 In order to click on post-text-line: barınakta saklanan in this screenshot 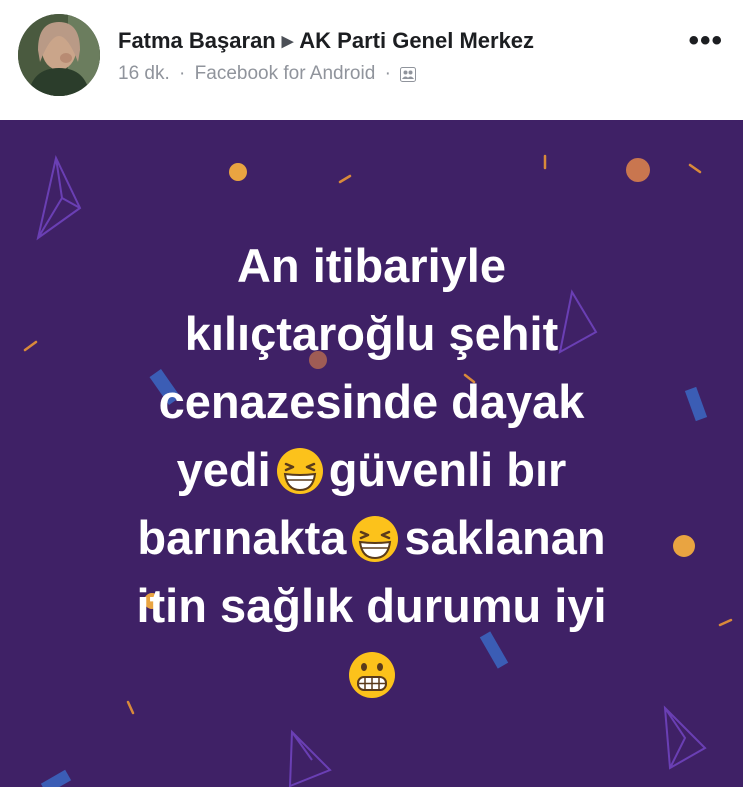, I will do `click(371, 538)`.